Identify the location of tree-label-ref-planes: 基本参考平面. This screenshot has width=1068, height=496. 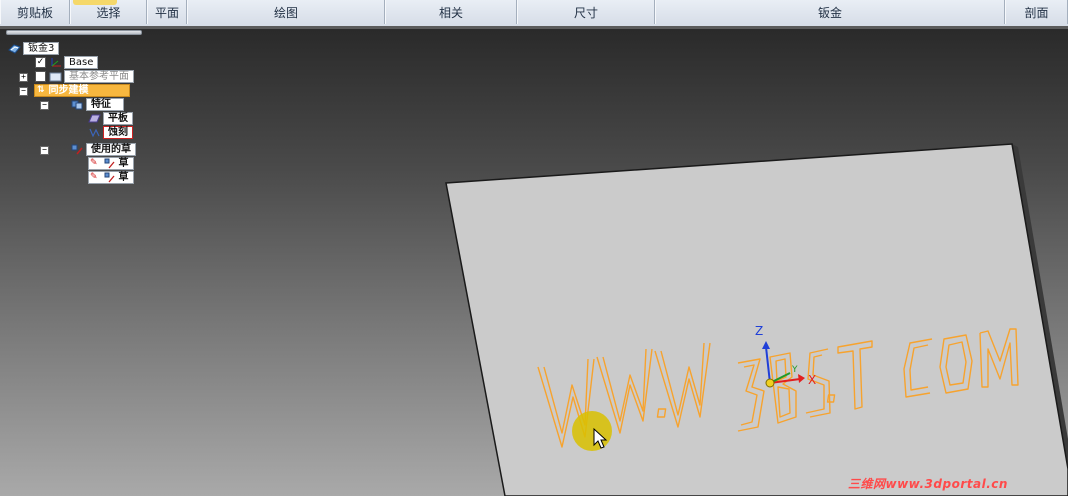
(99, 76).